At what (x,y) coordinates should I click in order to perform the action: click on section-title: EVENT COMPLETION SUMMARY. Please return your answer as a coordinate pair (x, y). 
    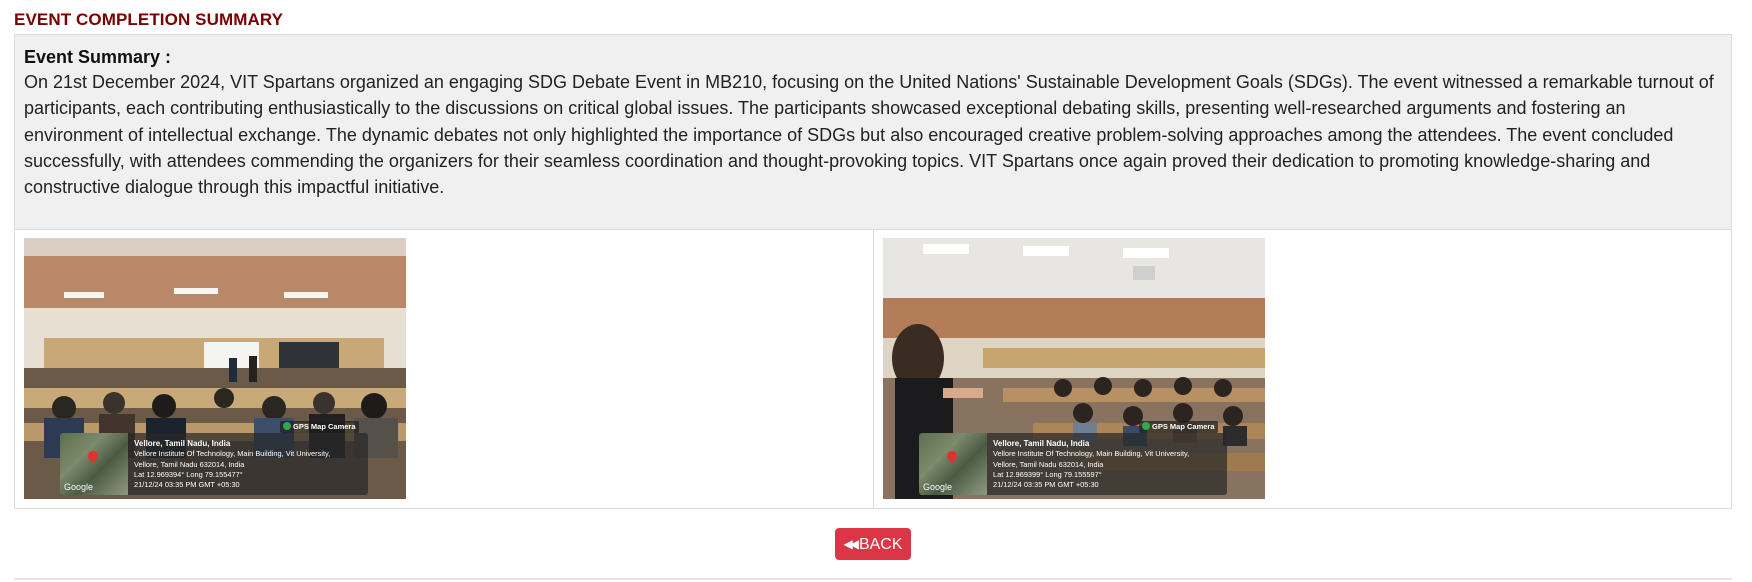
    Looking at the image, I should click on (149, 19).